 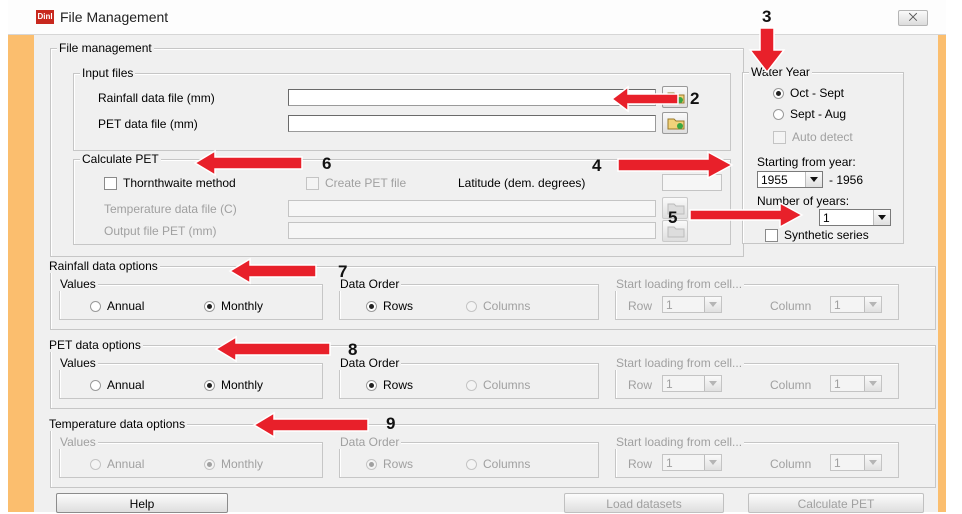 What do you see at coordinates (695, 98) in the screenshot?
I see `annotation-2: 2` at bounding box center [695, 98].